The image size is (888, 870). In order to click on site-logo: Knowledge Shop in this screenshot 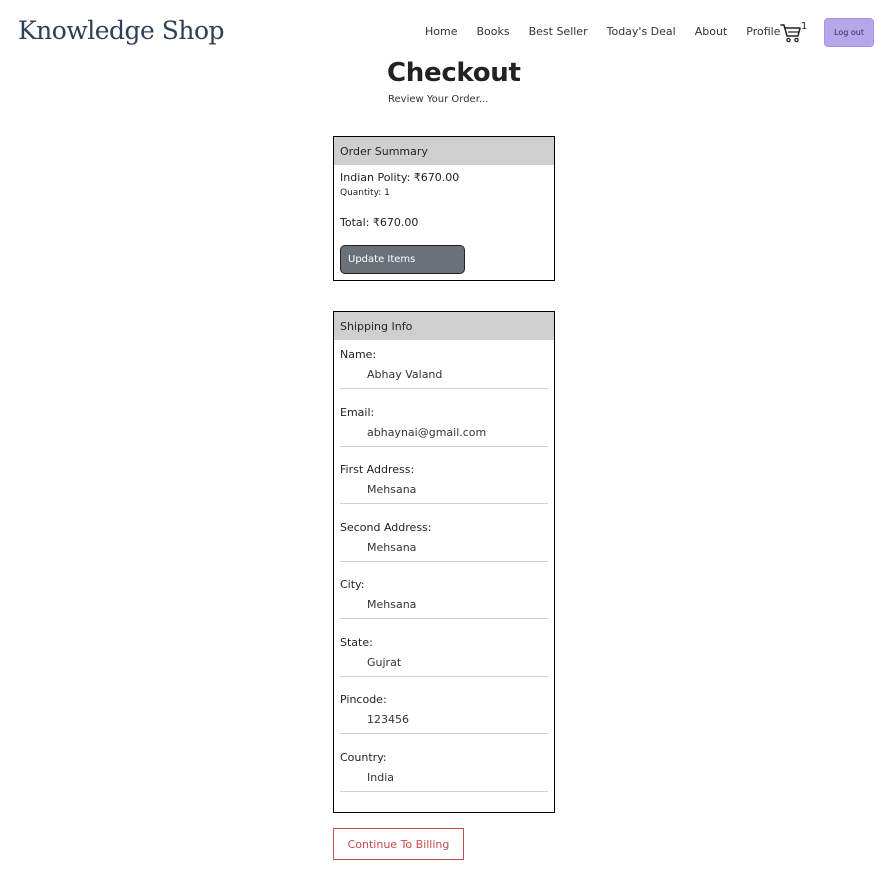, I will do `click(121, 30)`.